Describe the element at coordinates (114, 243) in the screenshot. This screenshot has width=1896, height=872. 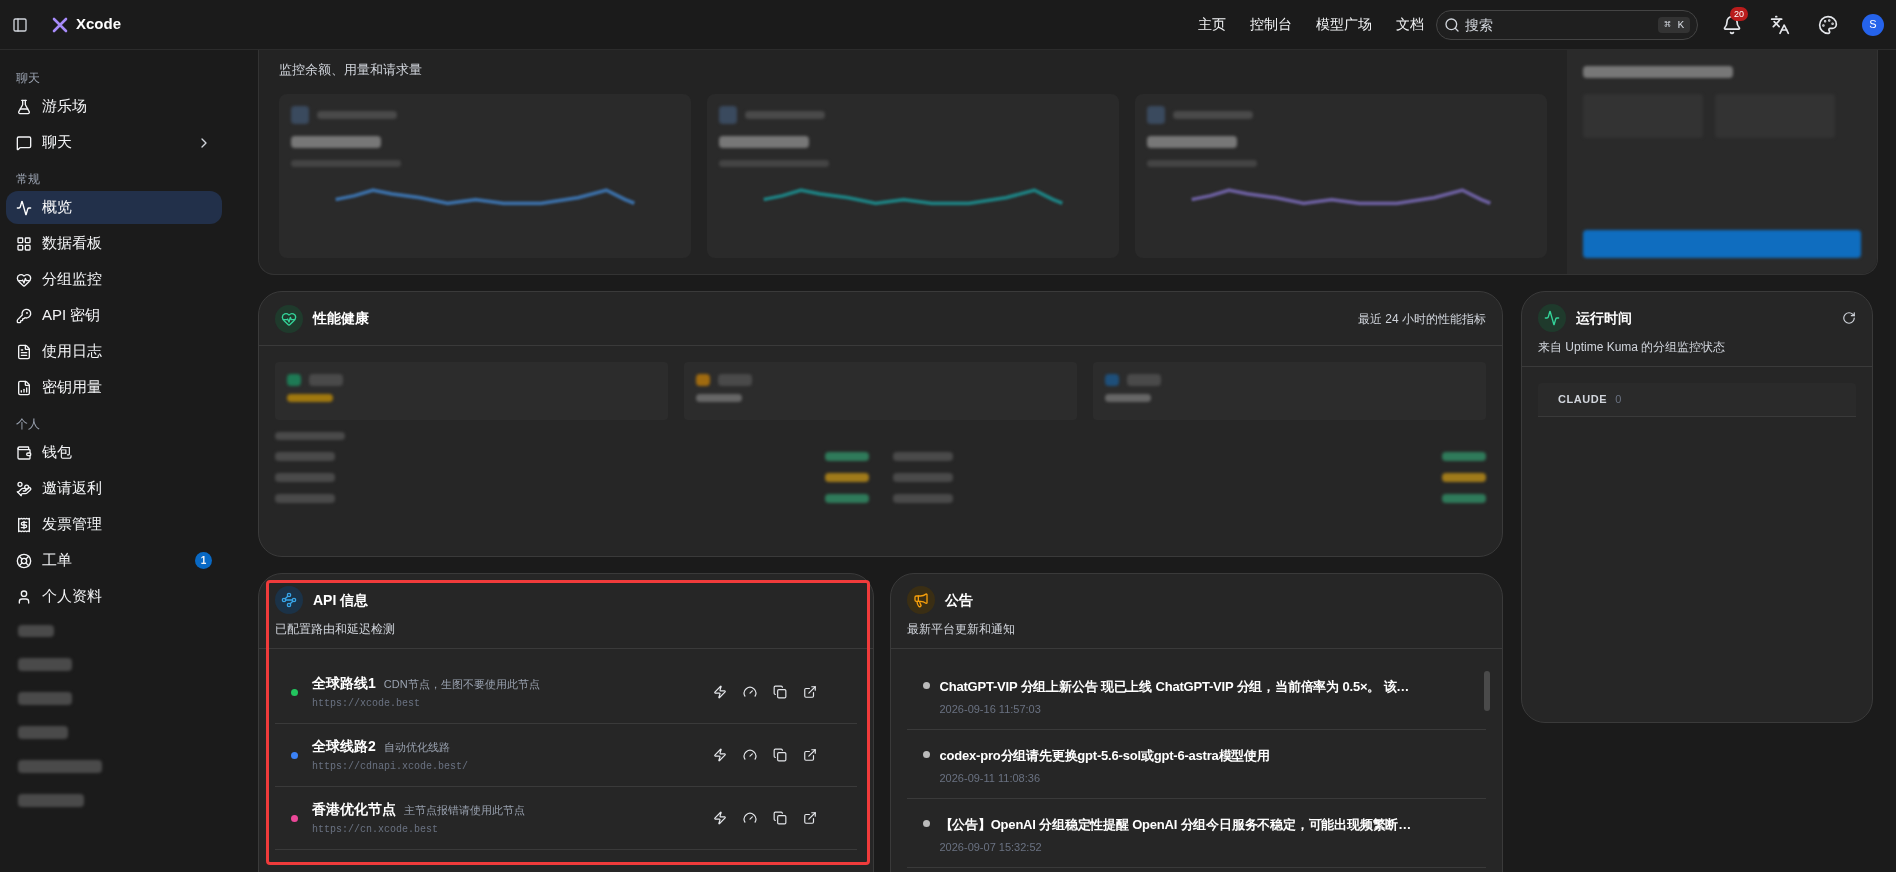
I see `sidebar-item: 数据看板` at that location.